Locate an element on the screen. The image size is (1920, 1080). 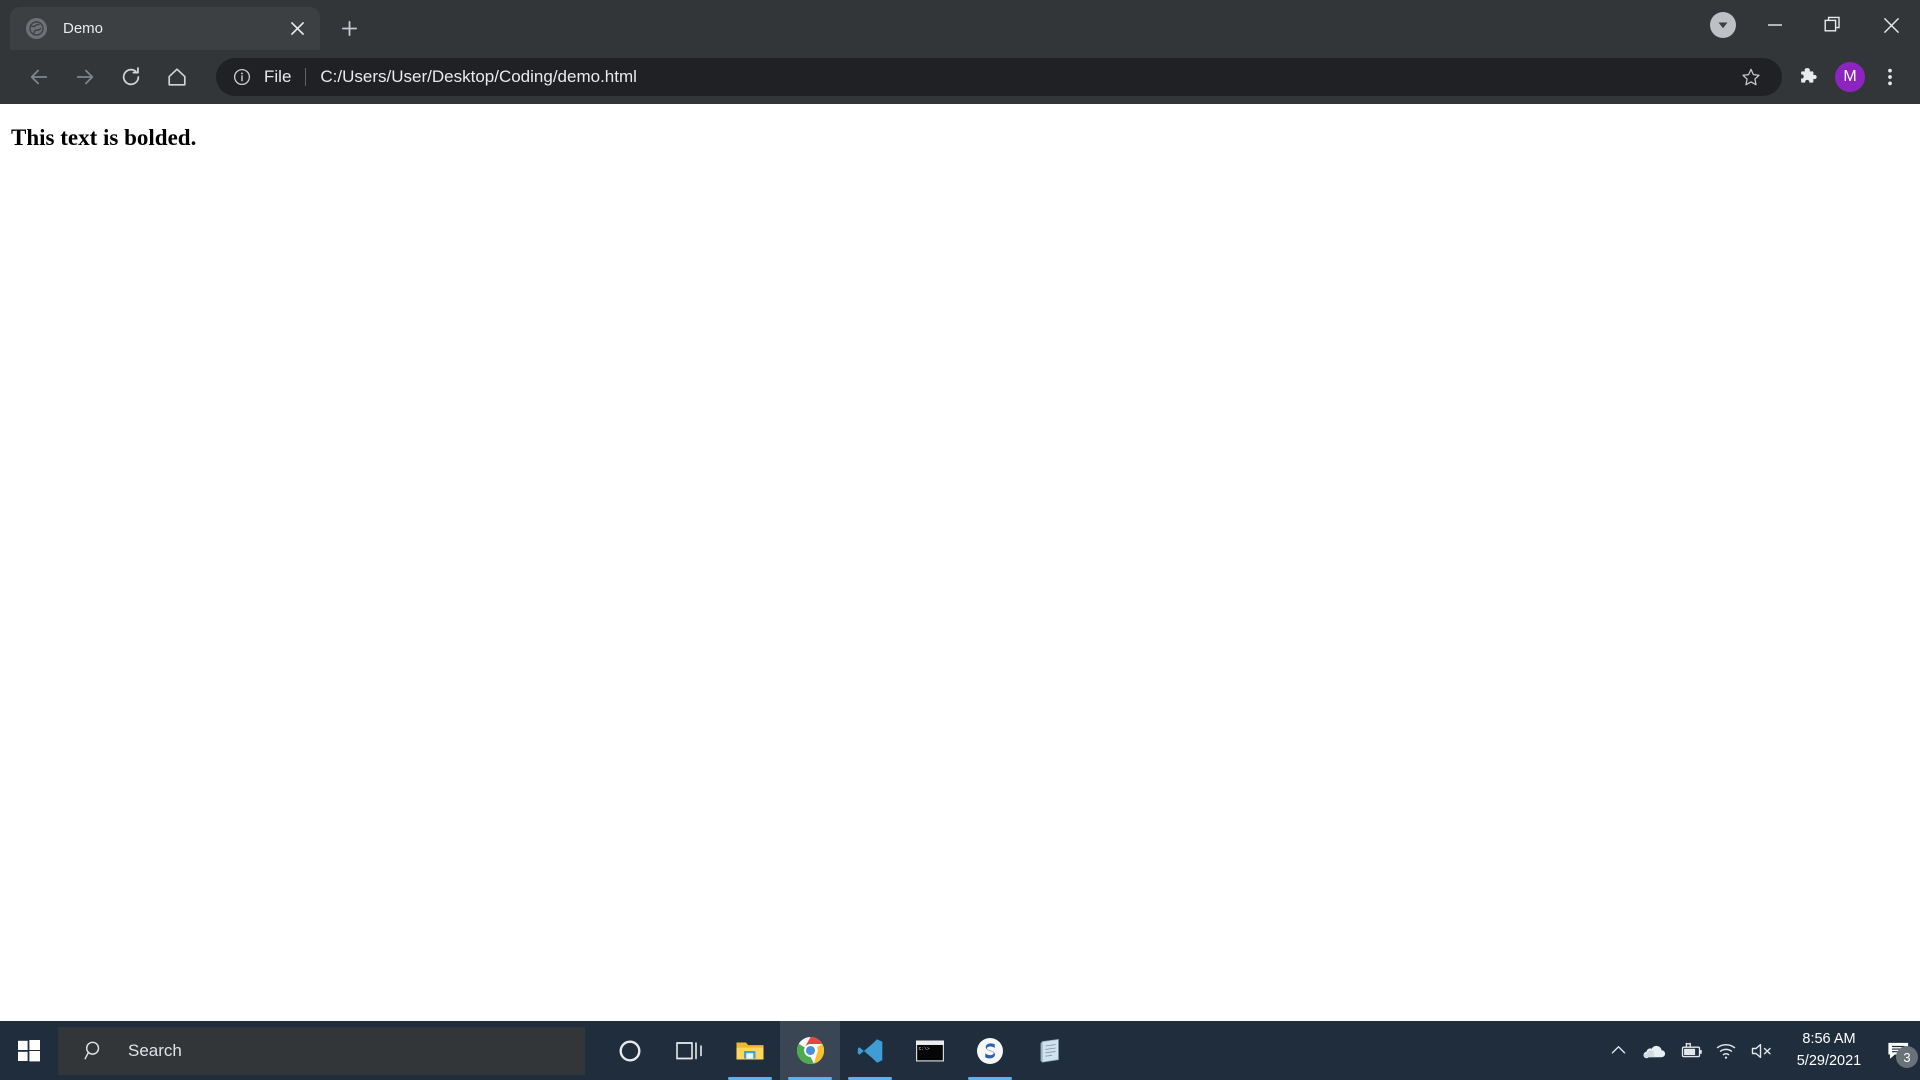
new-tab-button is located at coordinates (349, 28).